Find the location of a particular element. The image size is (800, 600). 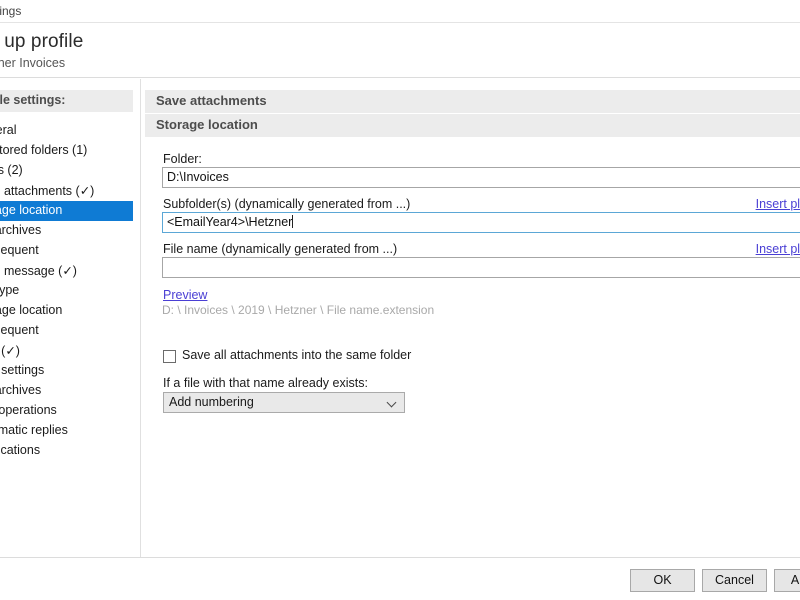

sidebar-item-label: Save attachments (✓) is located at coordinates (47, 191).